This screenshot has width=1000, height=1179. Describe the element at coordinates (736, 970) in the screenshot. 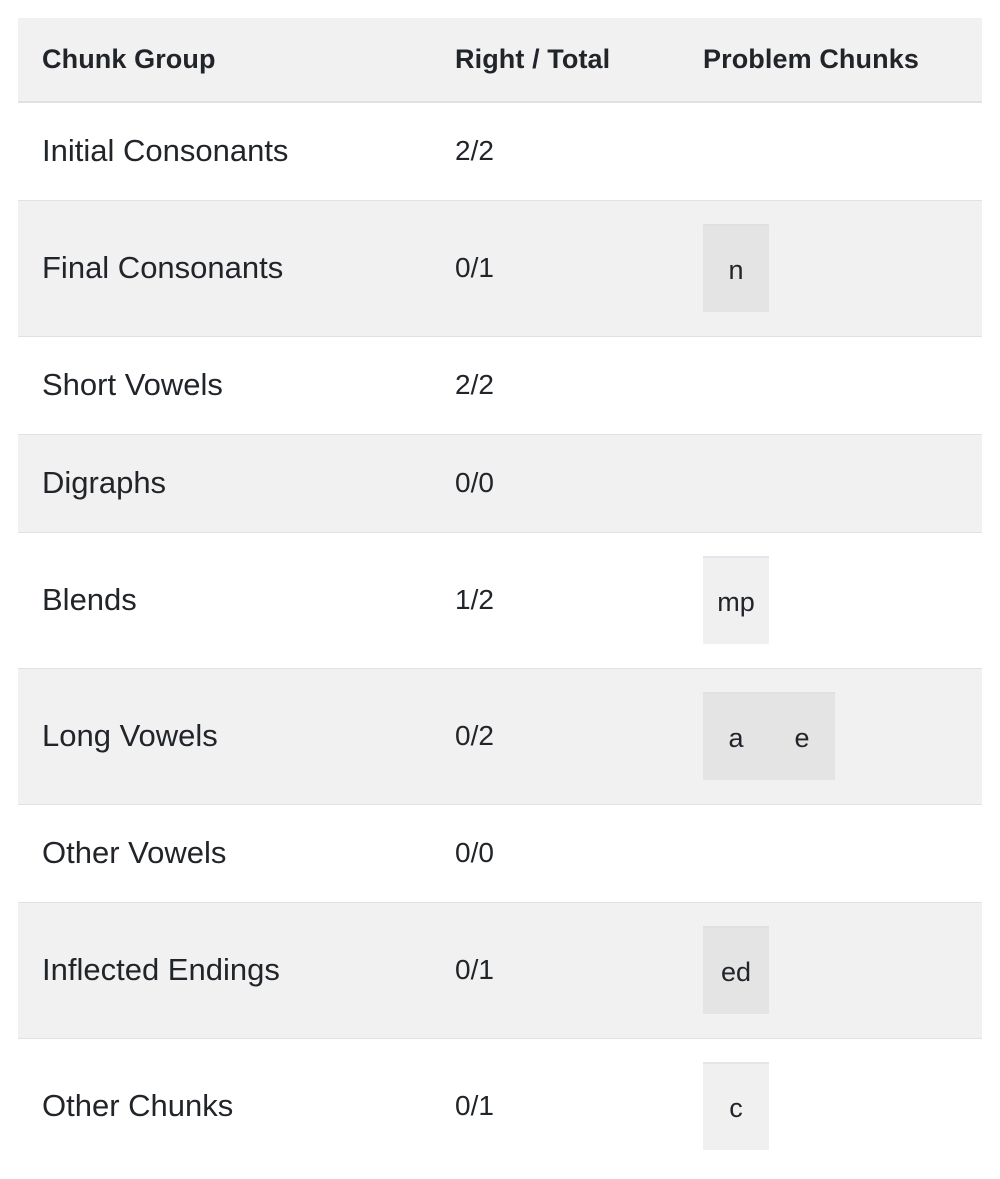

I see `problem-chunk-badge: ed` at that location.